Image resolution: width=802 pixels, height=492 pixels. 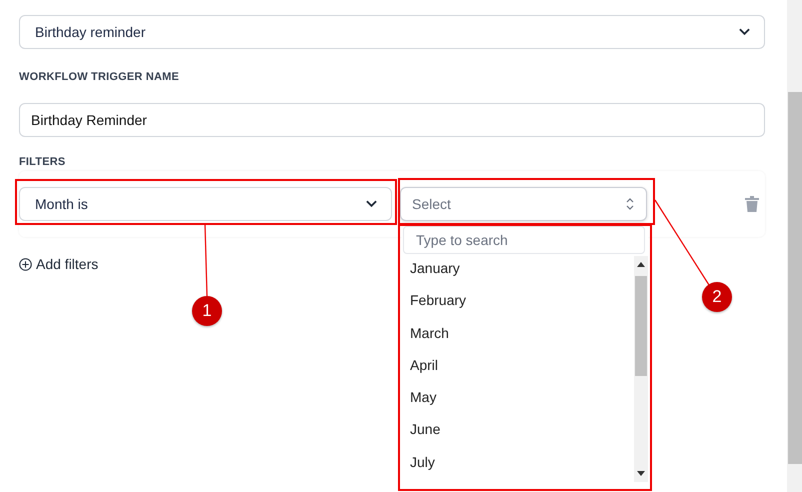 I want to click on search-field: Type to search, so click(x=524, y=240).